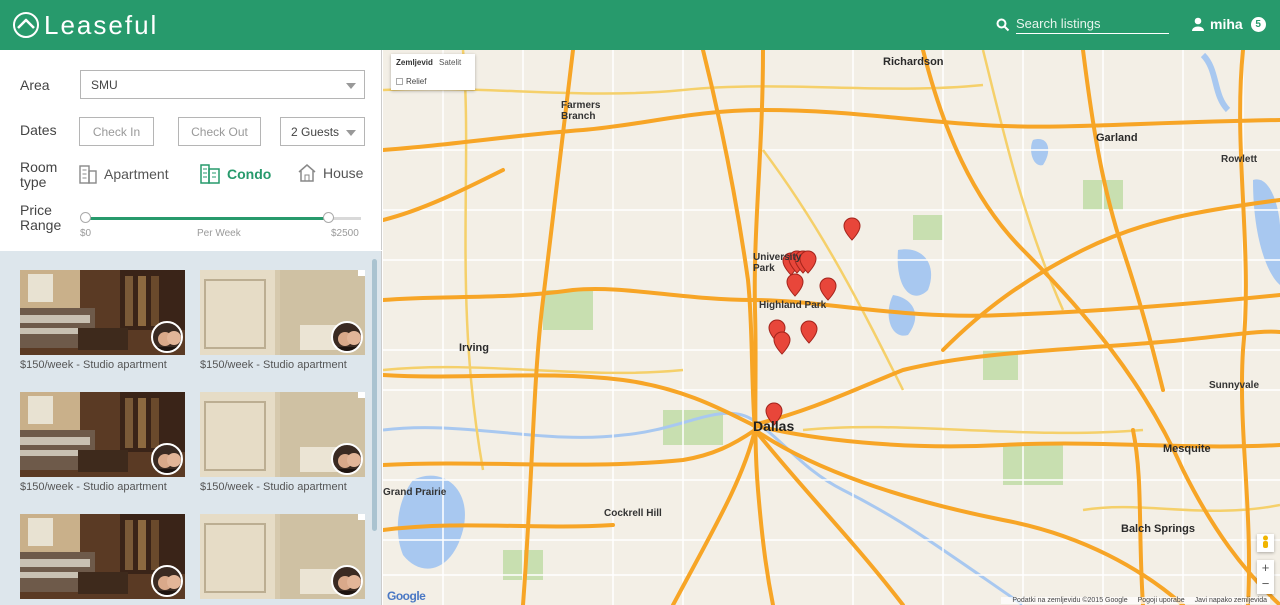  What do you see at coordinates (1092, 24) in the screenshot?
I see `search-input` at bounding box center [1092, 24].